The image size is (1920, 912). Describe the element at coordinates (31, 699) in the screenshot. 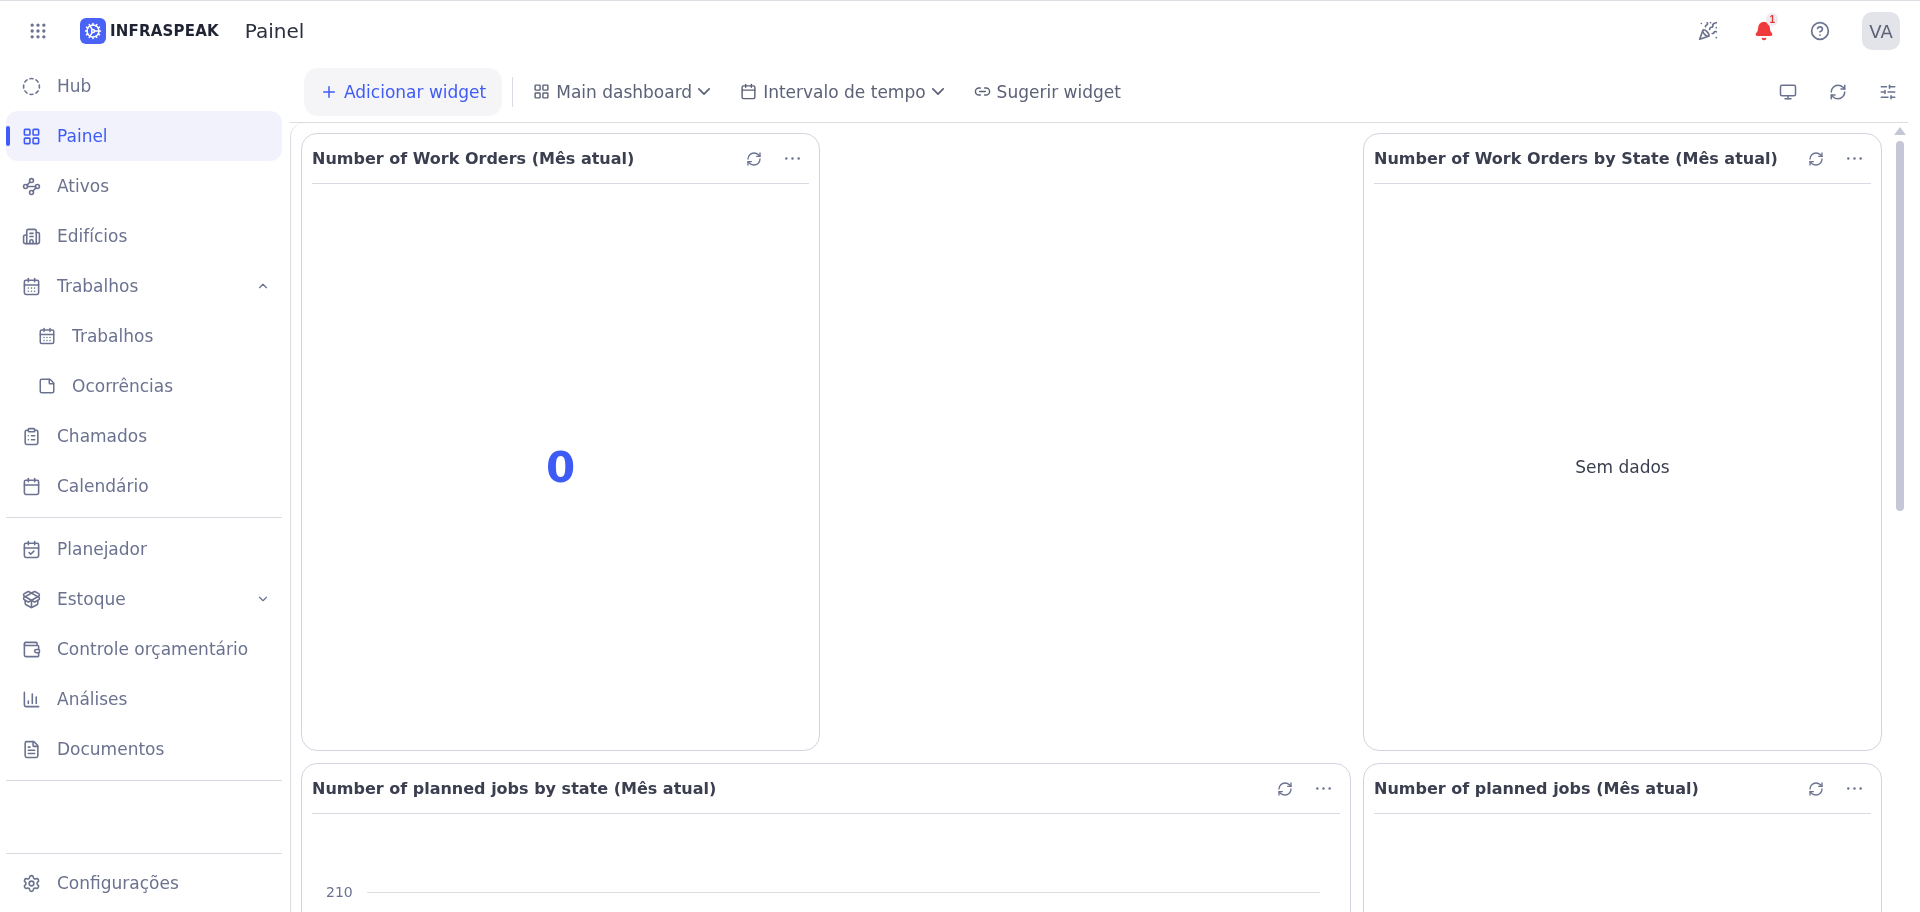

I see `bar-chart-icon` at that location.